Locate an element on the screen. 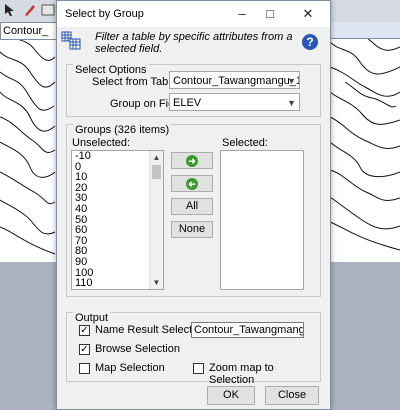 Image resolution: width=400 pixels, height=410 pixels. scroll-thumb is located at coordinates (156, 172).